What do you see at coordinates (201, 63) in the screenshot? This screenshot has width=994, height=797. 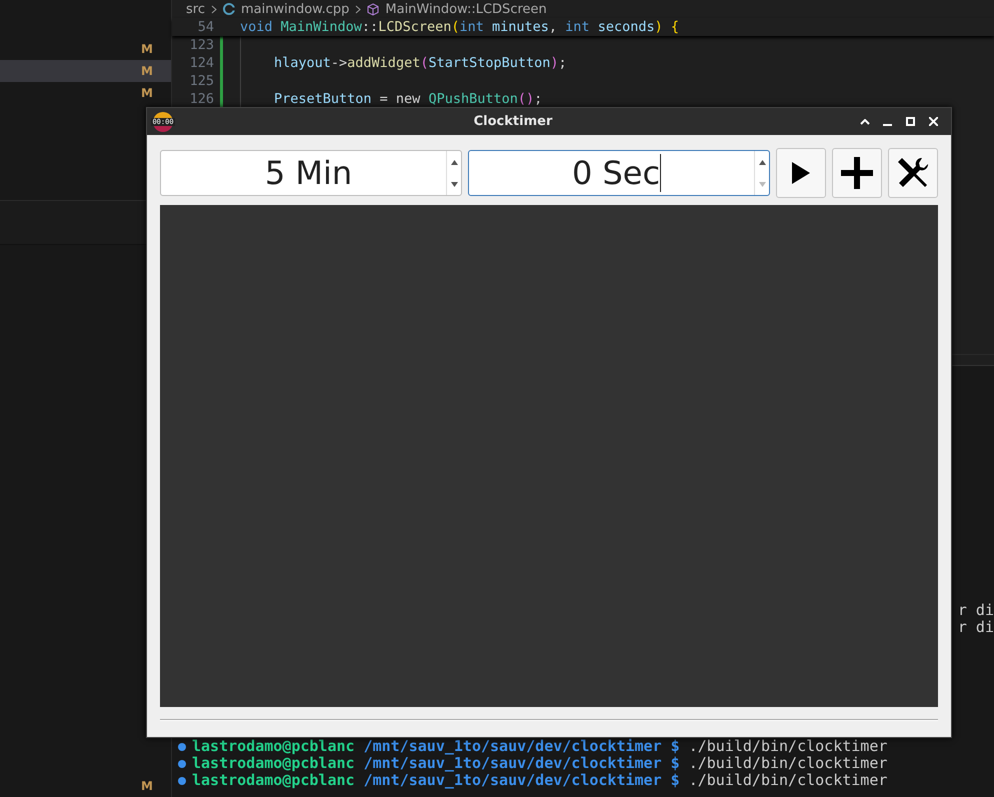 I see `line-number: 124` at bounding box center [201, 63].